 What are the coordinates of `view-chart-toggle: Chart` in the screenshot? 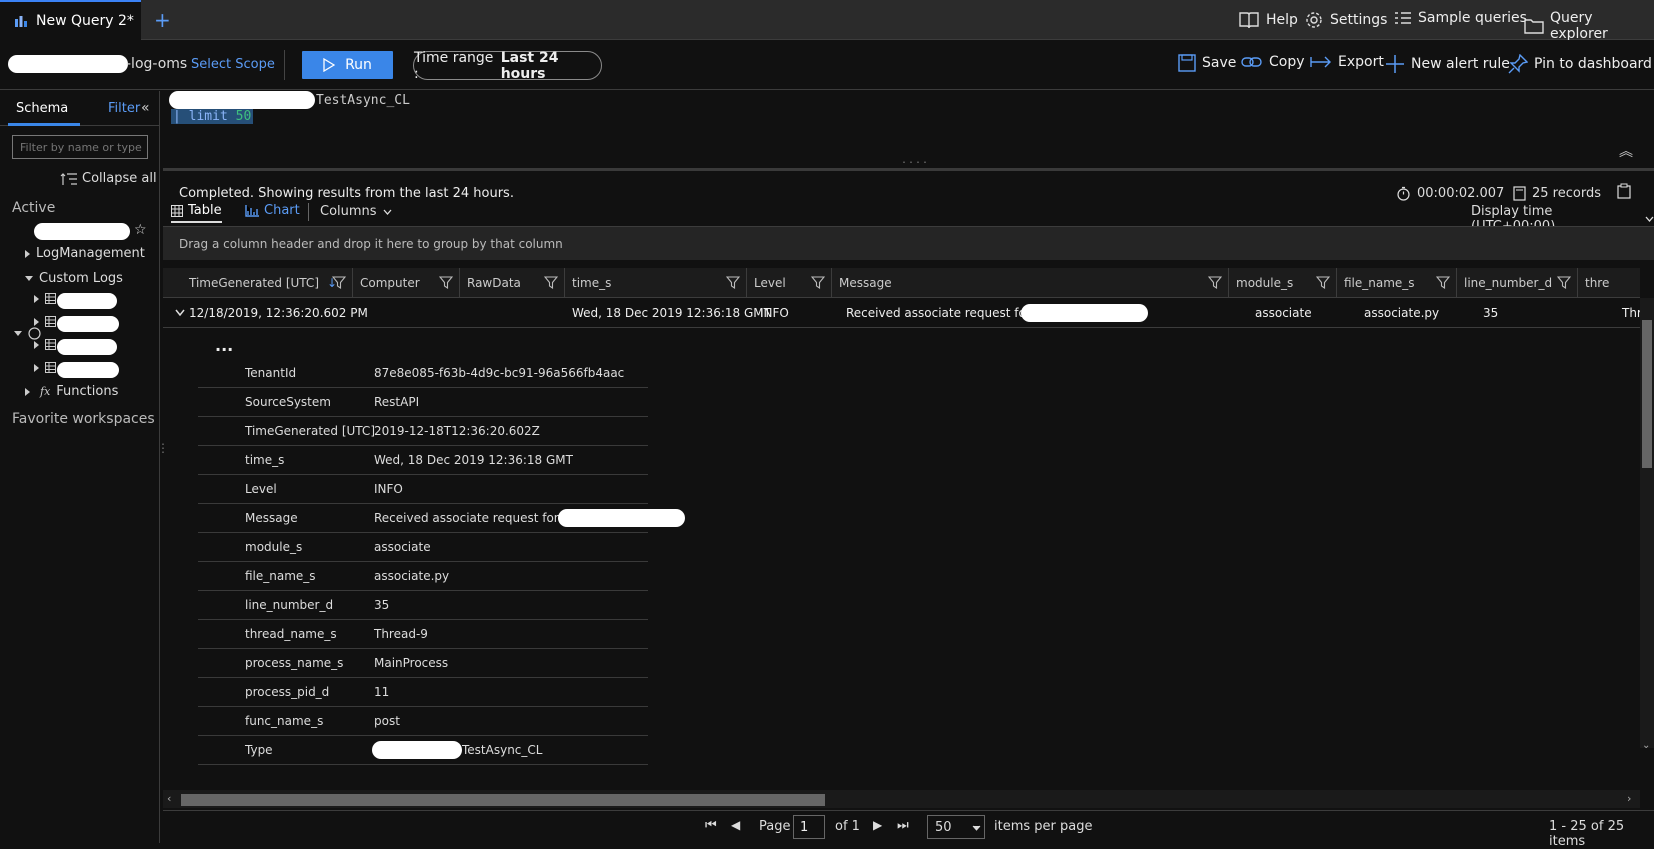 It's located at (272, 210).